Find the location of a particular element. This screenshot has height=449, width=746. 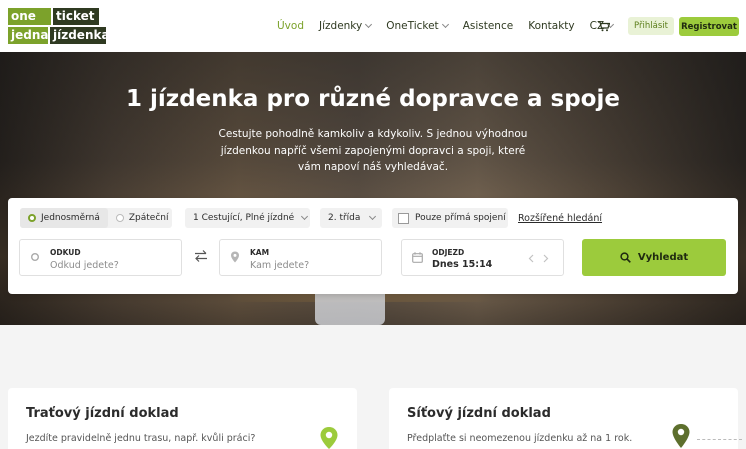

departure-field: ODJEZD Dnes 15:14 is located at coordinates (482, 257).